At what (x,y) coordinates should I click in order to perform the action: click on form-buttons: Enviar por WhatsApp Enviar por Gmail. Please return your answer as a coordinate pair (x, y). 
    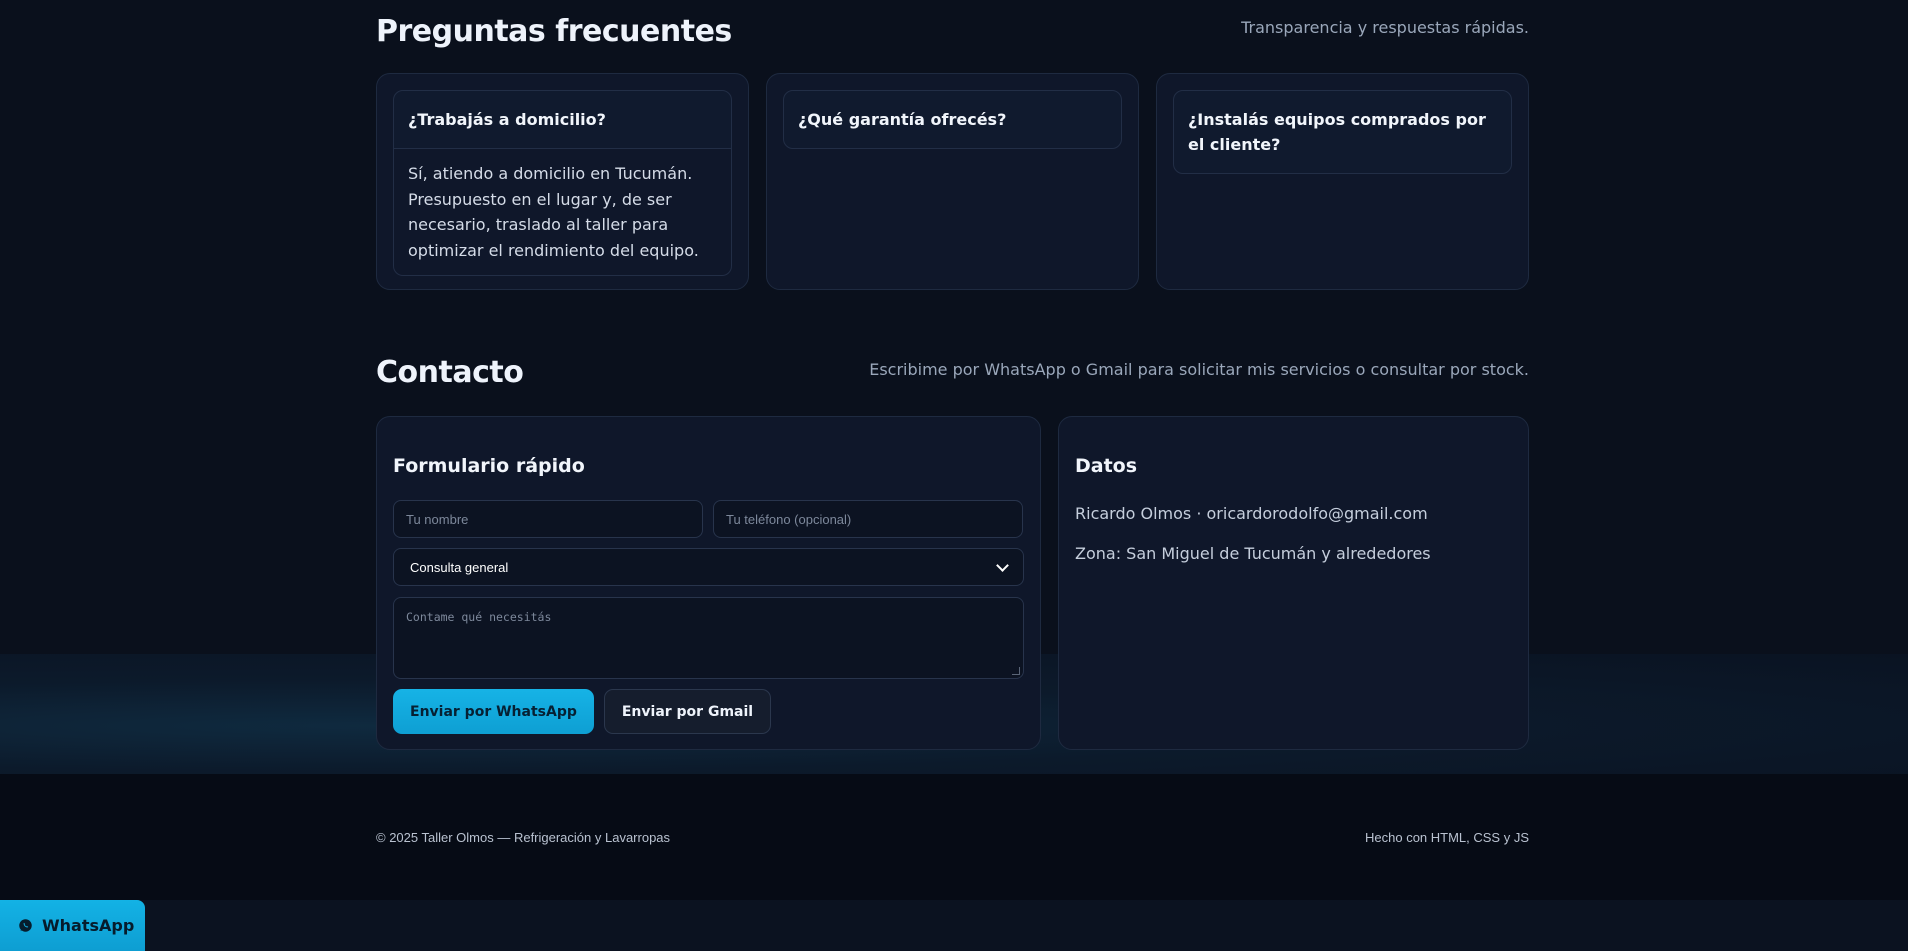
    Looking at the image, I should click on (708, 711).